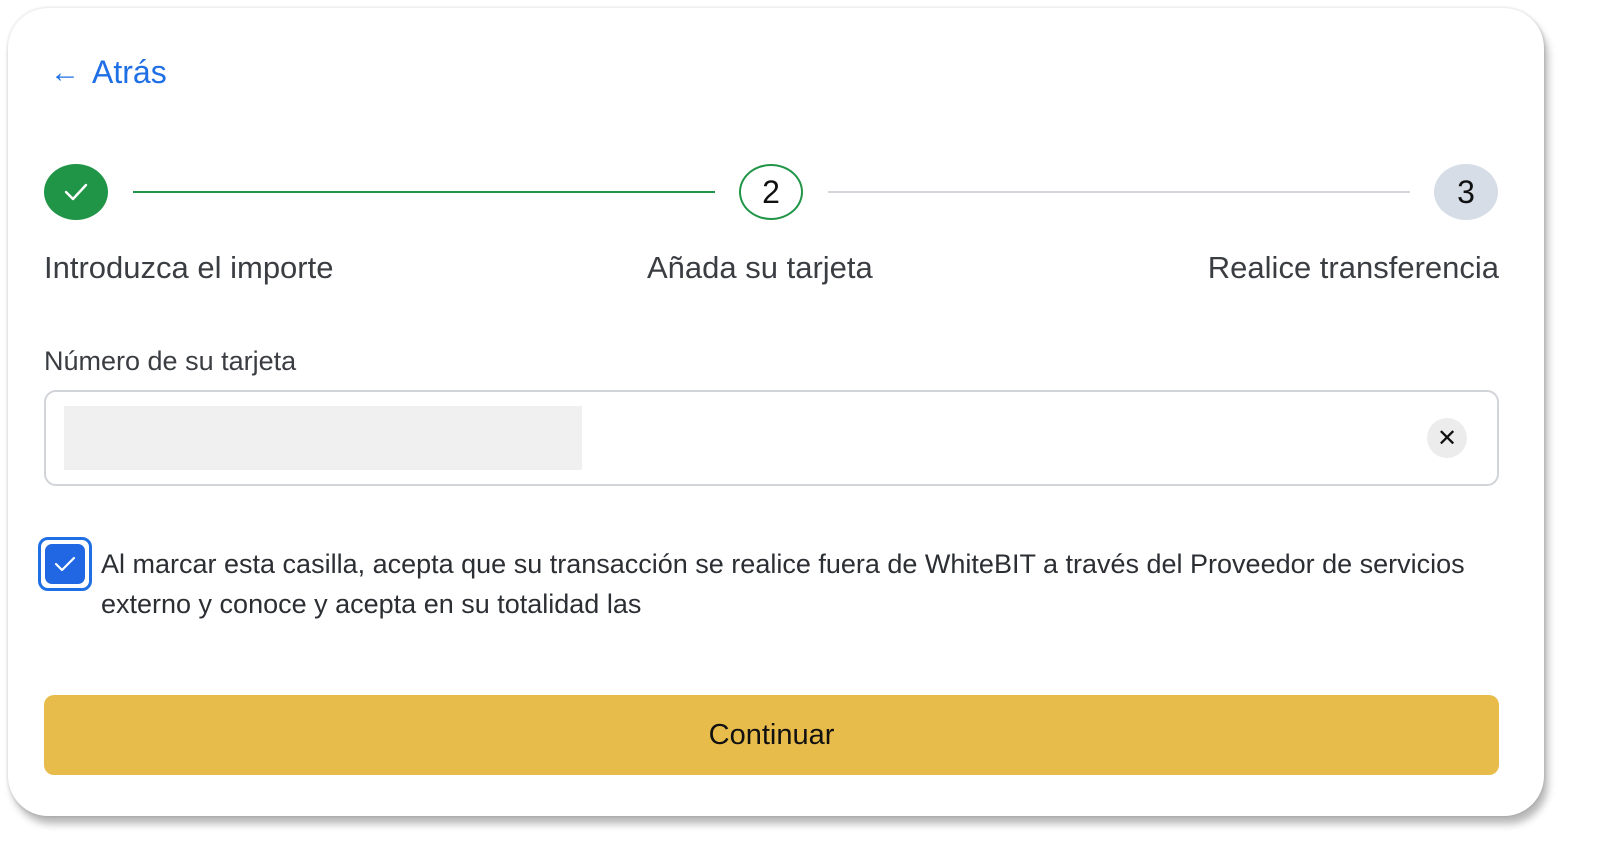 The image size is (1600, 858). What do you see at coordinates (1353, 267) in the screenshot?
I see `step-3-label: Realice transferencia` at bounding box center [1353, 267].